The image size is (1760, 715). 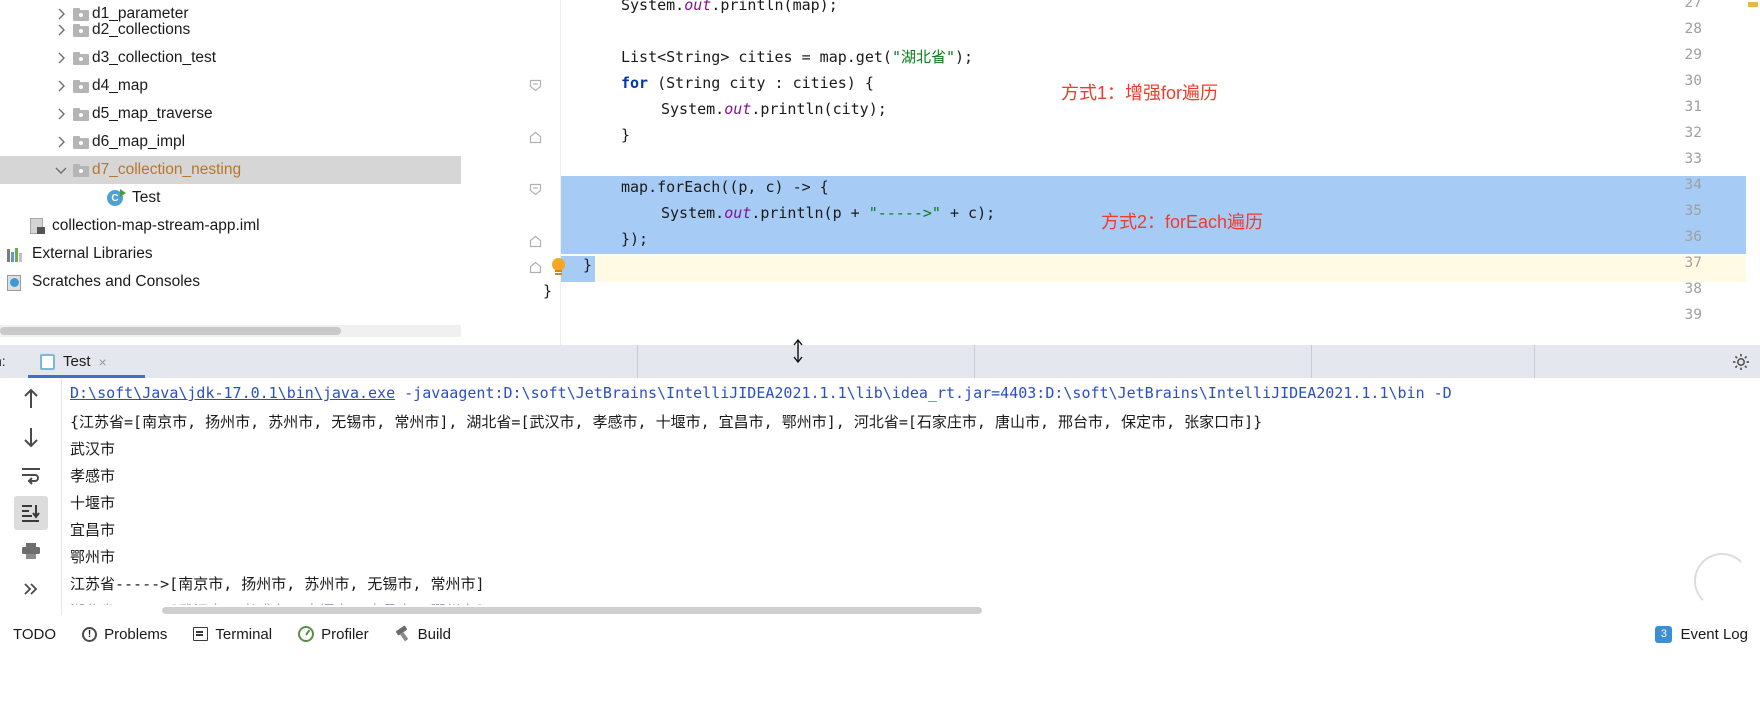 What do you see at coordinates (1693, 315) in the screenshot?
I see `line-number: 39` at bounding box center [1693, 315].